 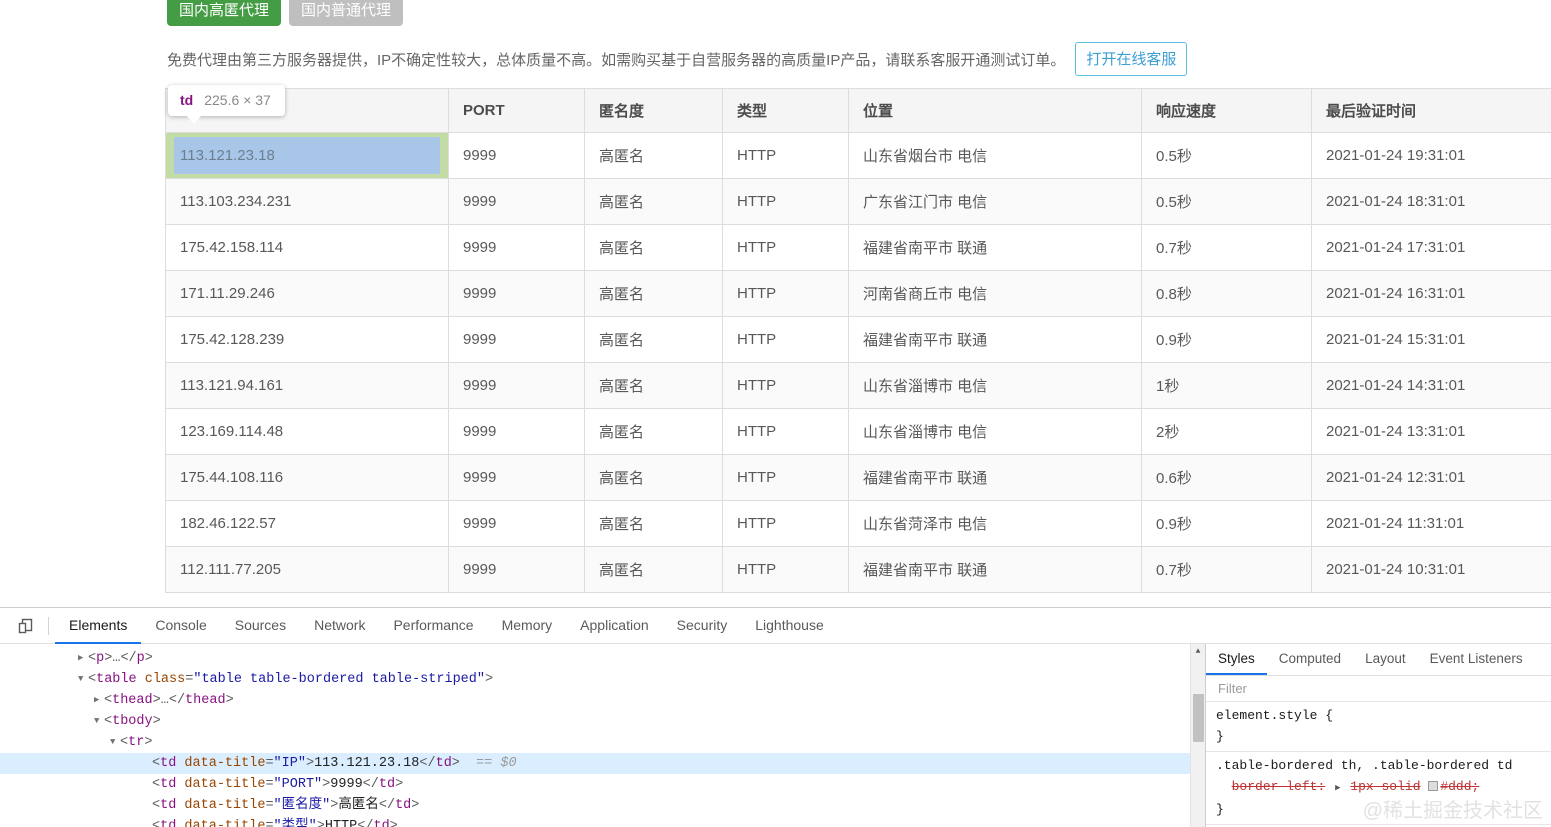 What do you see at coordinates (1226, 431) in the screenshot?
I see `cell-speed: 2秒` at bounding box center [1226, 431].